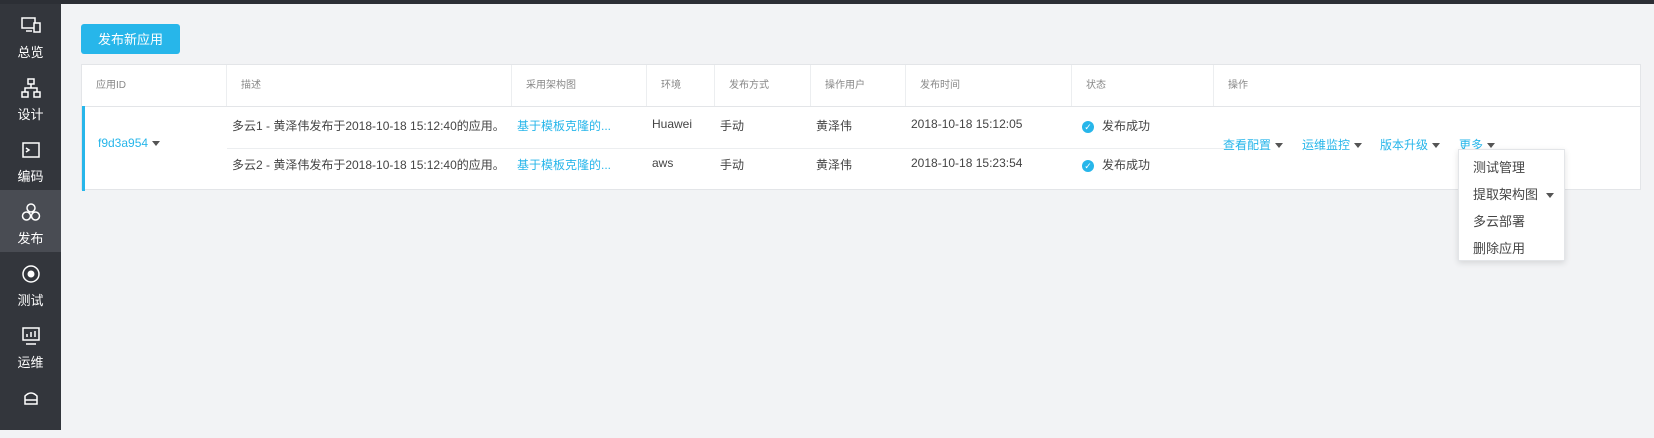 The width and height of the screenshot is (1654, 438). I want to click on sidebar-item-label: 编码, so click(30, 176).